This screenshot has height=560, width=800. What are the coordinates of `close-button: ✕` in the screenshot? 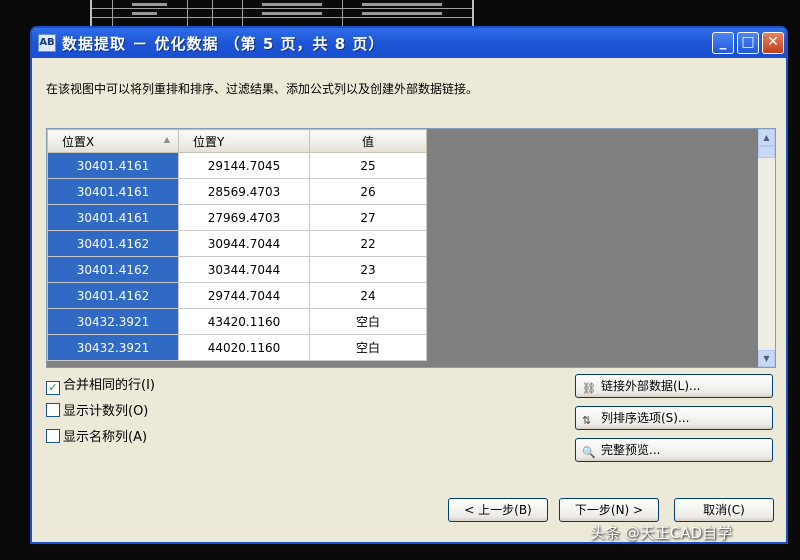 It's located at (773, 43).